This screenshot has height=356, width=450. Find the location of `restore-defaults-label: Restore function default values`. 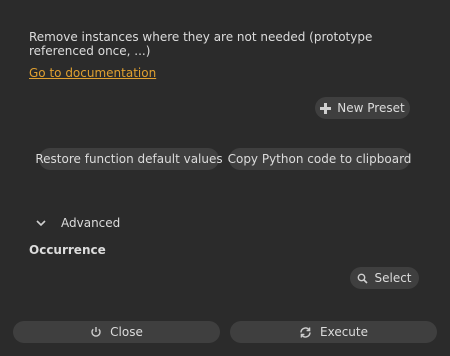

restore-defaults-label: Restore function default values is located at coordinates (129, 159).